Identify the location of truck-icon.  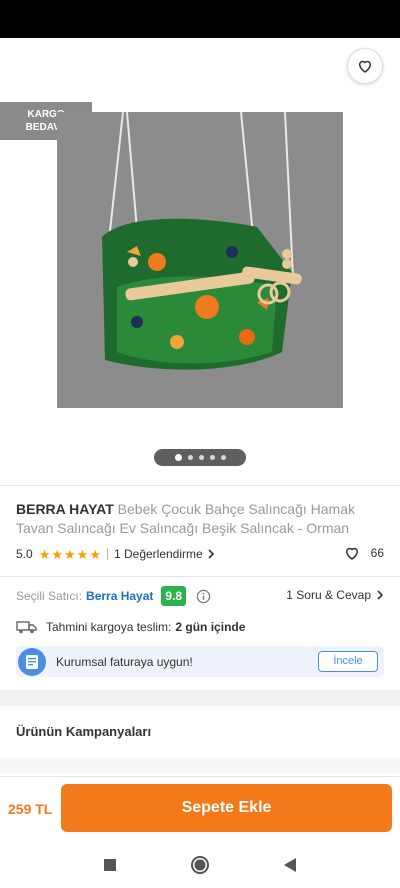
(26, 627).